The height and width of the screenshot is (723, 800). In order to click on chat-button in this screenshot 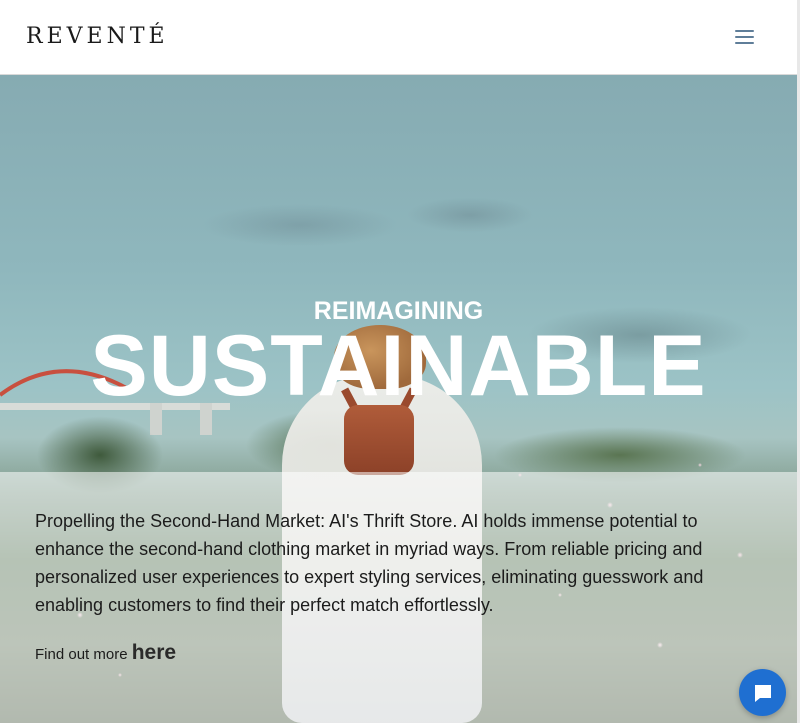, I will do `click(762, 692)`.